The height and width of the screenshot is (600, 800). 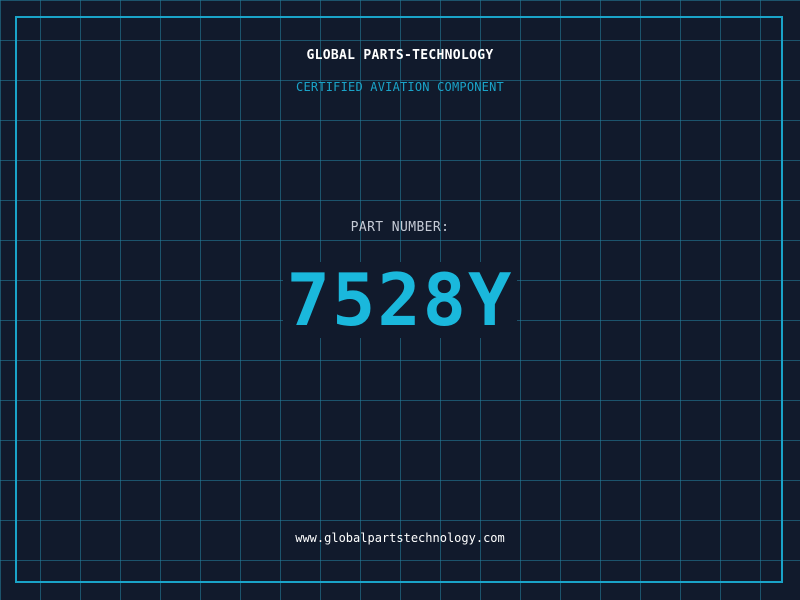 What do you see at coordinates (400, 55) in the screenshot?
I see `company-name: GLOBAL PARTS-TECHNOLOGY` at bounding box center [400, 55].